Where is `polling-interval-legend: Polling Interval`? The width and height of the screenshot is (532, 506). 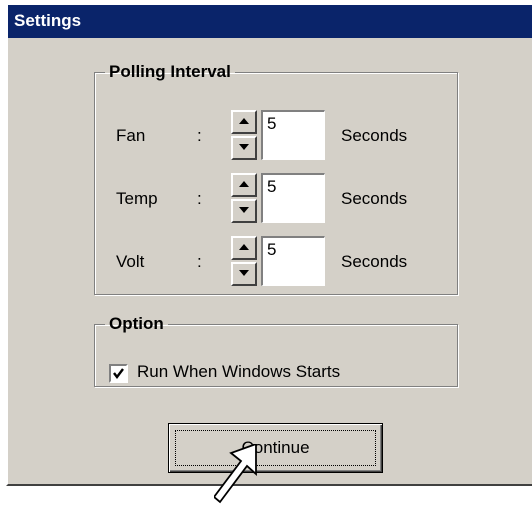 polling-interval-legend: Polling Interval is located at coordinates (170, 71).